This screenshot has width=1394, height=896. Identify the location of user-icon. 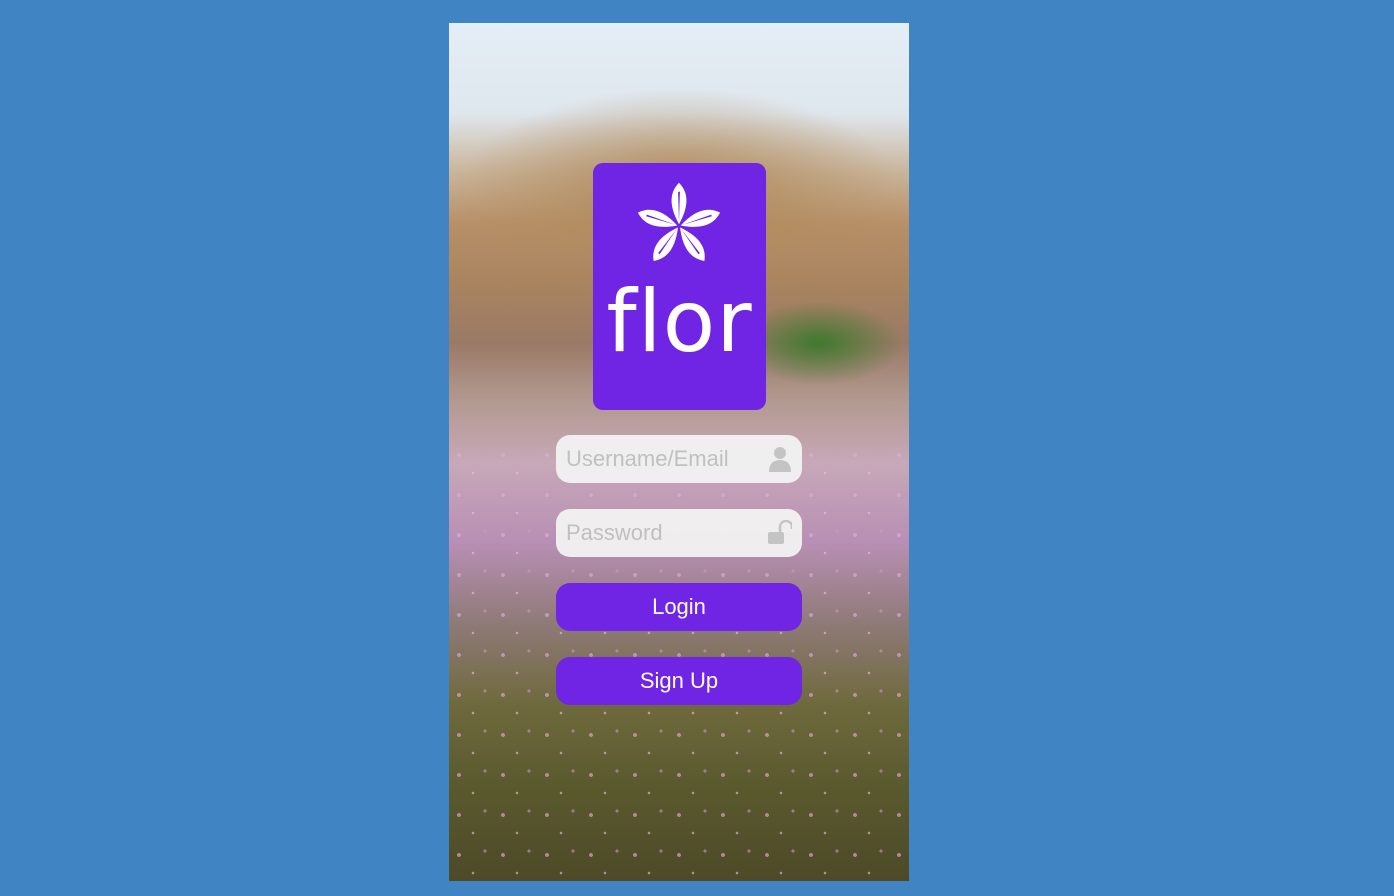
(780, 459).